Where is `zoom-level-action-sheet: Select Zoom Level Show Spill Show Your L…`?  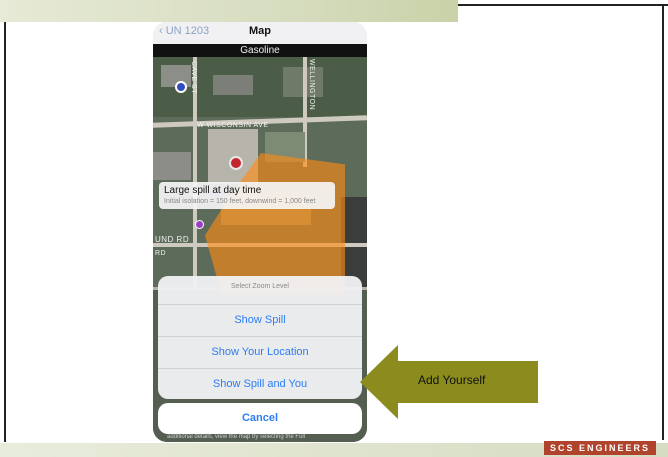
zoom-level-action-sheet: Select Zoom Level Show Spill Show Your L… is located at coordinates (260, 337).